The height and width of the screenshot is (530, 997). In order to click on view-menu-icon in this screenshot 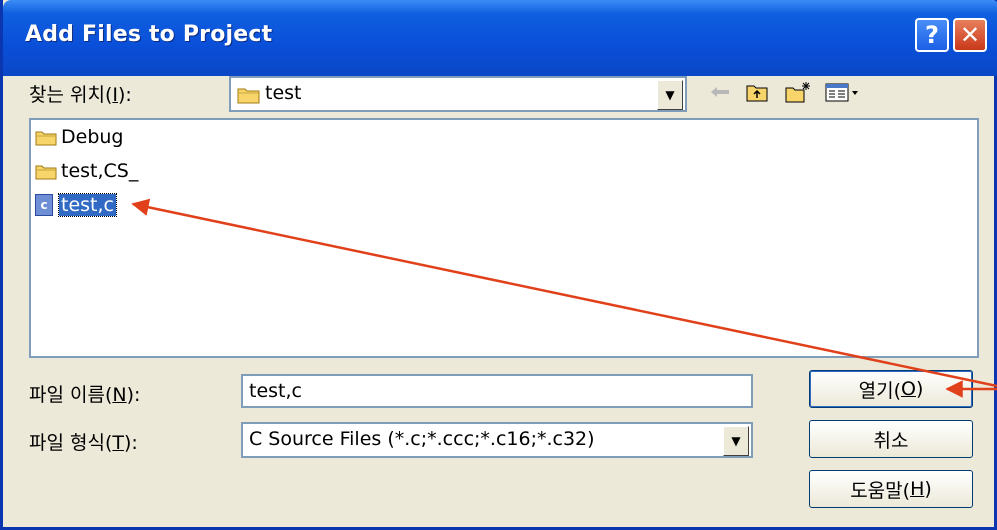, I will do `click(841, 92)`.